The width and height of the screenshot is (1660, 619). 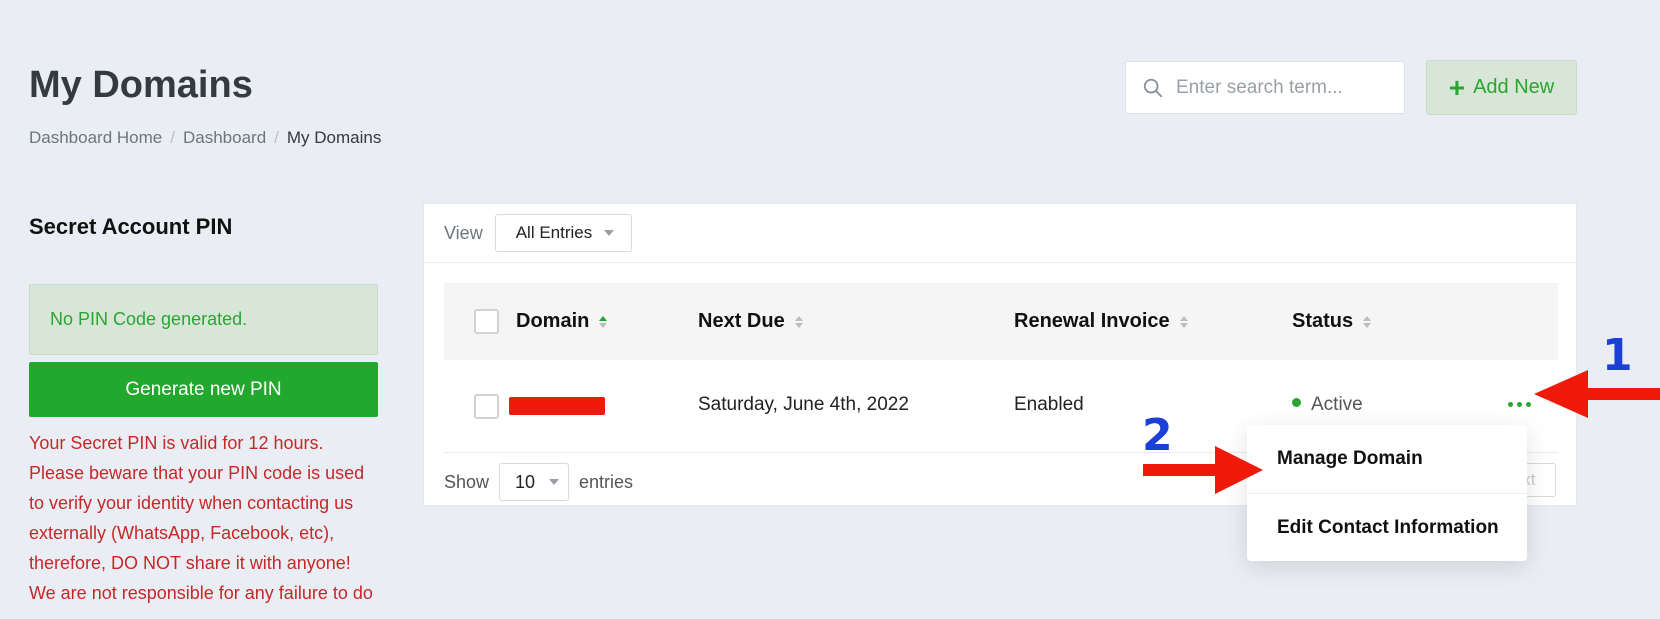 I want to click on table-footer: Show 10 entries, so click(x=538, y=482).